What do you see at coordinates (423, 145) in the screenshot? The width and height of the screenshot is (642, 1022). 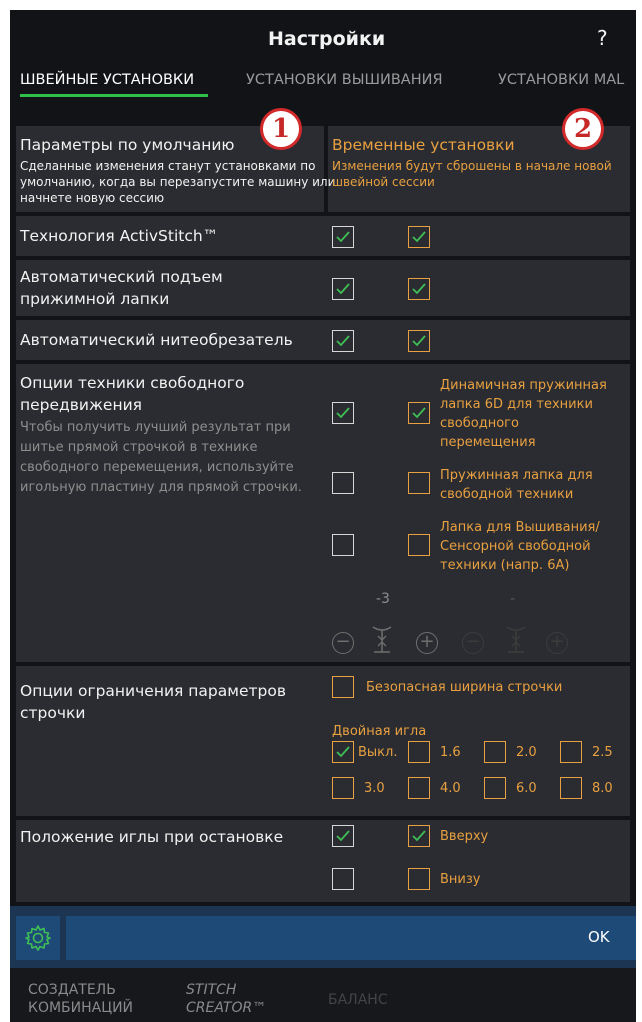 I see `temporary-settings-title: Временные установки` at bounding box center [423, 145].